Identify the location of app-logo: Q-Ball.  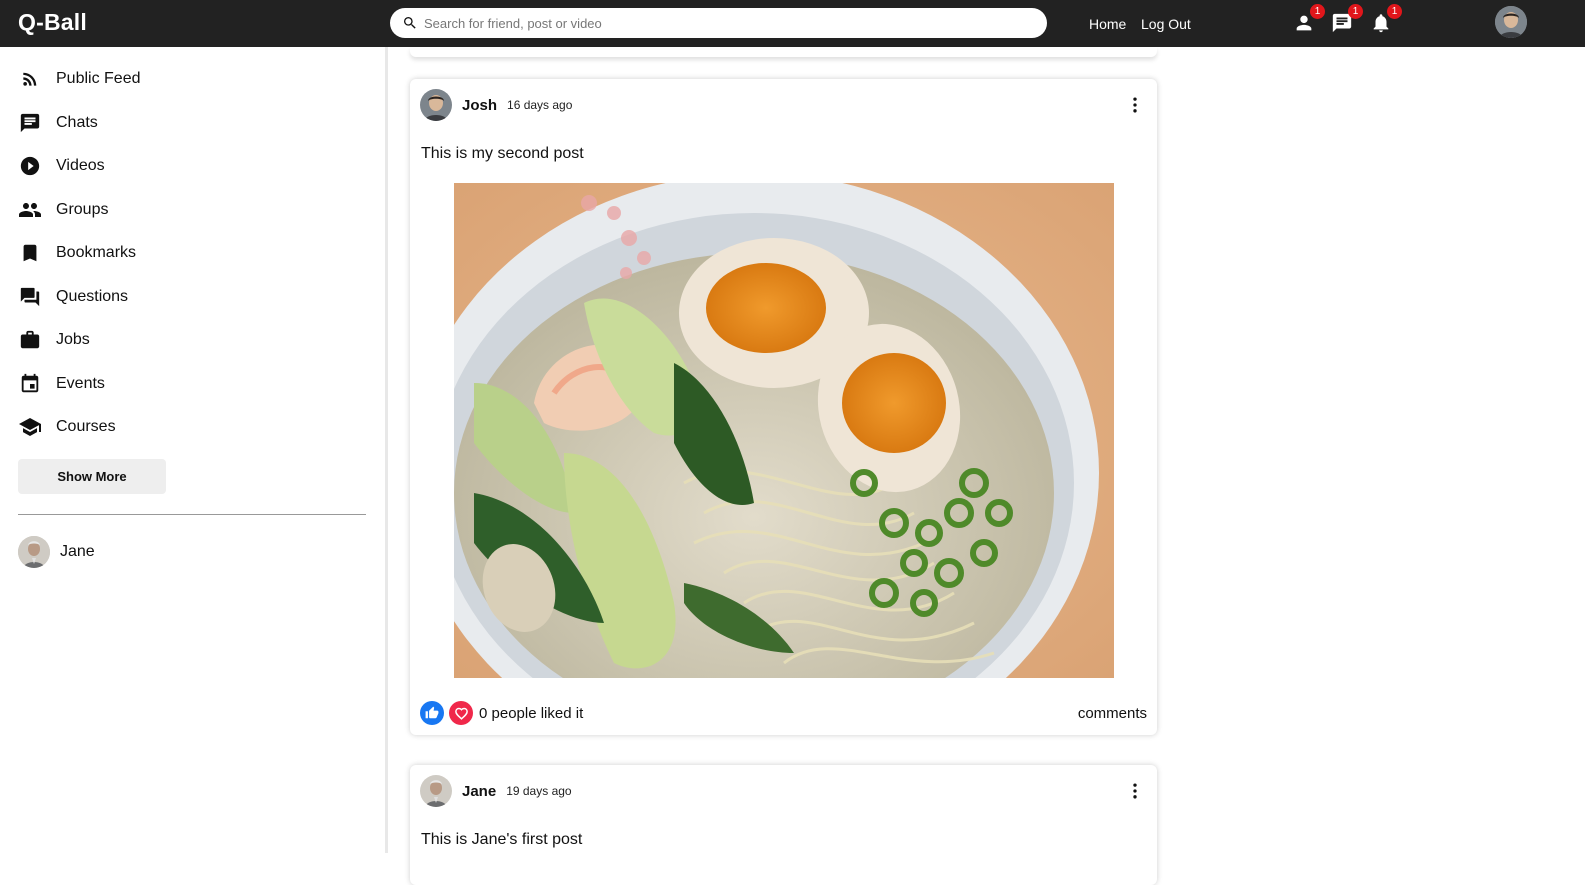
(52, 22).